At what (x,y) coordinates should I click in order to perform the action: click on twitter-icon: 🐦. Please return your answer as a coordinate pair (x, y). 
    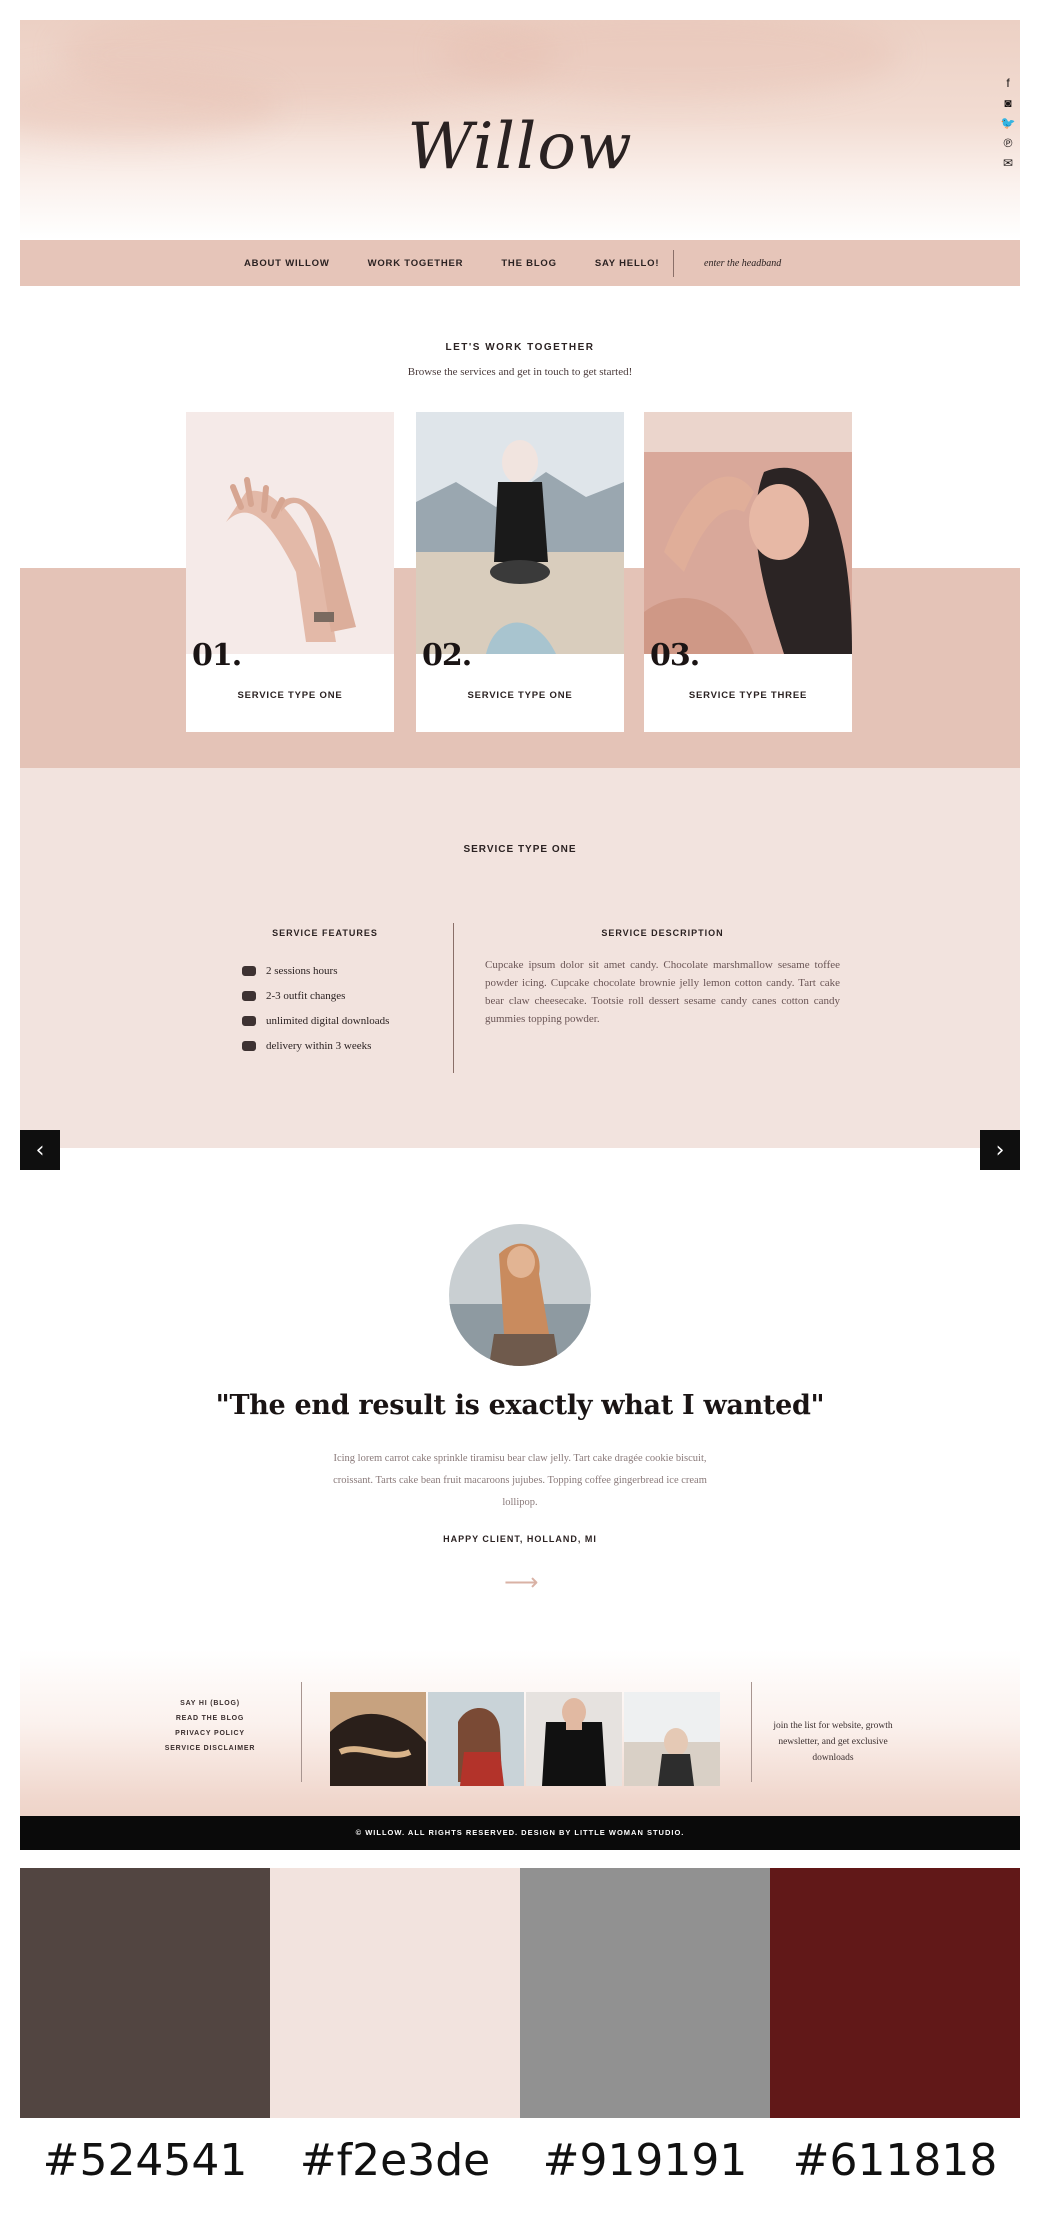
    Looking at the image, I should click on (1008, 123).